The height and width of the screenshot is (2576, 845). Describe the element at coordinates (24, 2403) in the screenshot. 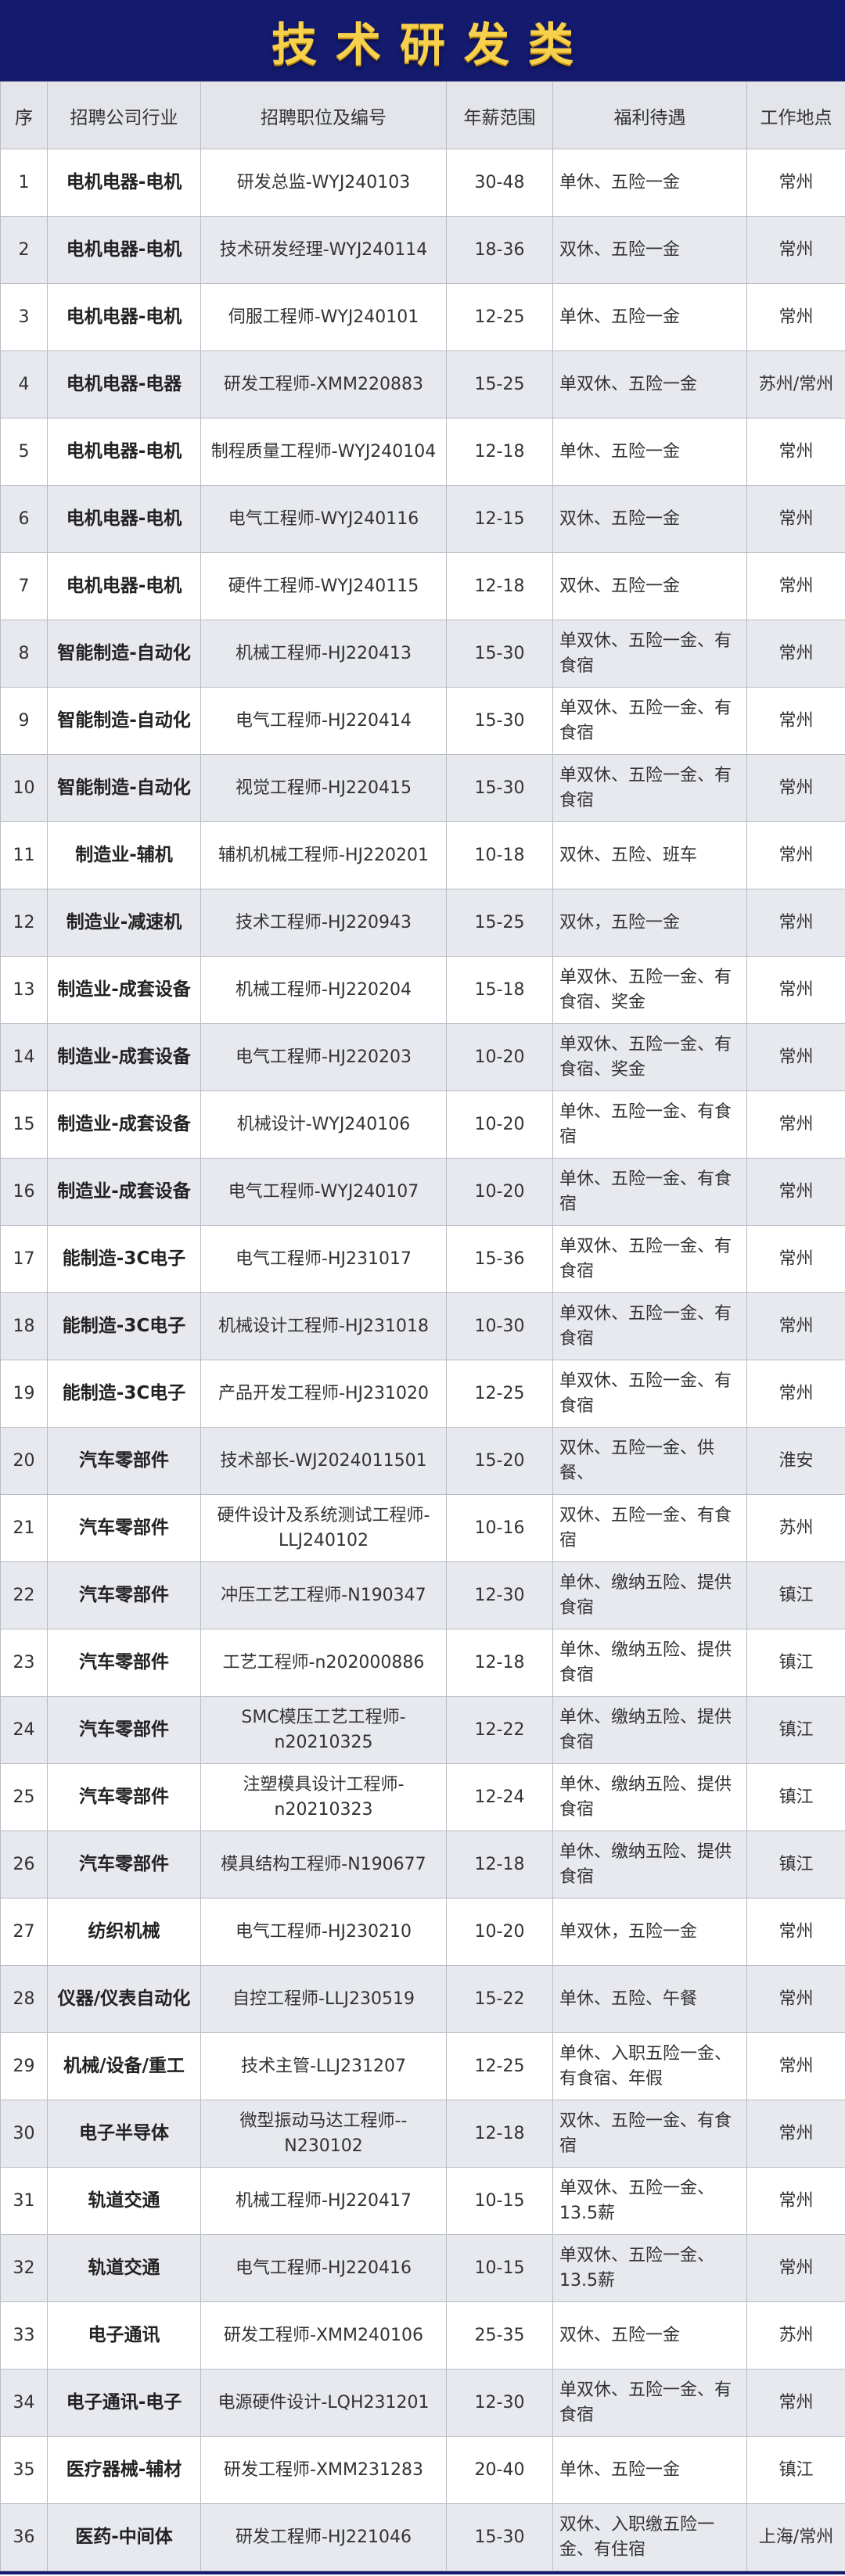

I see `cell-seq: 34` at that location.